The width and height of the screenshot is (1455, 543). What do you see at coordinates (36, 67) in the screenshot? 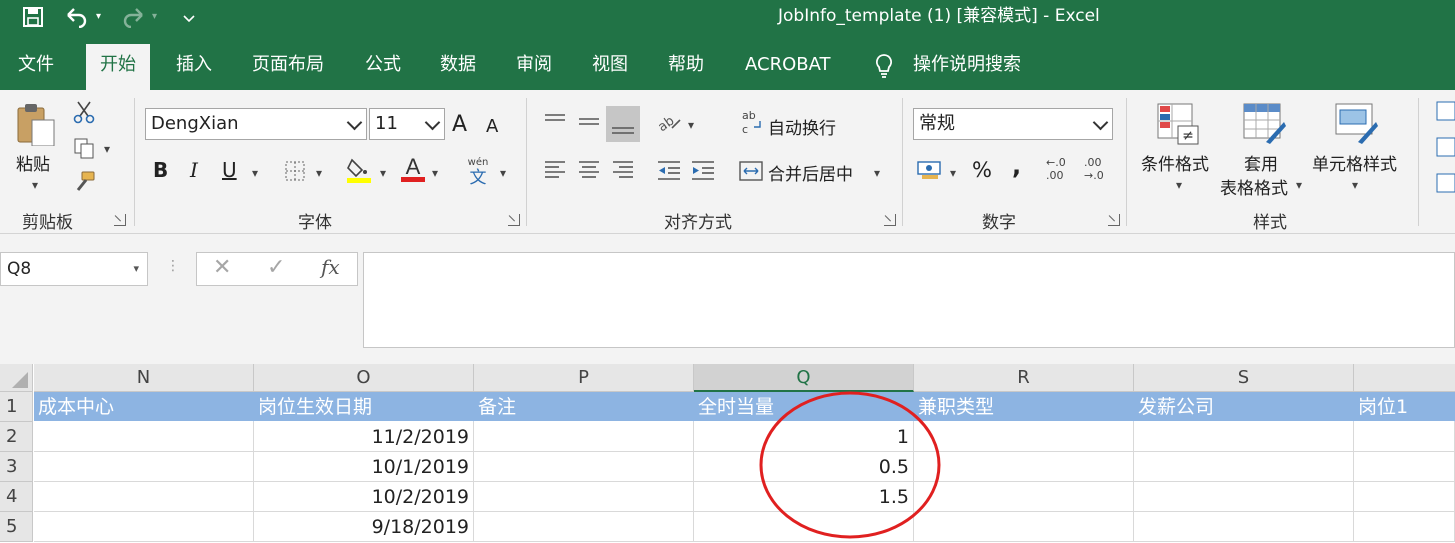
I see `tab-file: 文件` at bounding box center [36, 67].